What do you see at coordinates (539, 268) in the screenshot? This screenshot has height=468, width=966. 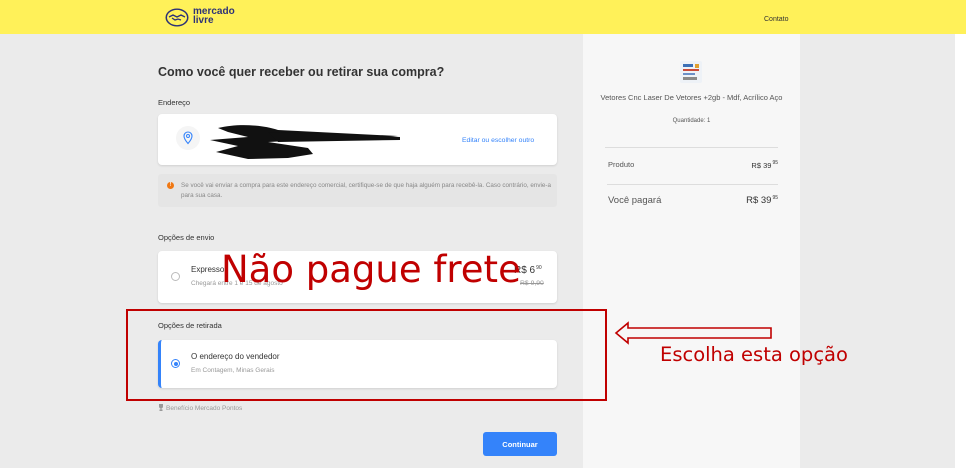 I see `shipping-price-cents: 90` at bounding box center [539, 268].